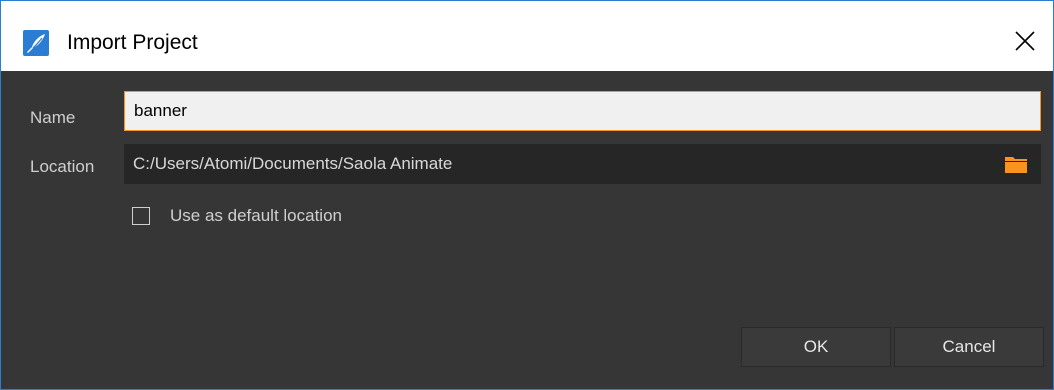  What do you see at coordinates (969, 347) in the screenshot?
I see `cancel-button: Cancel` at bounding box center [969, 347].